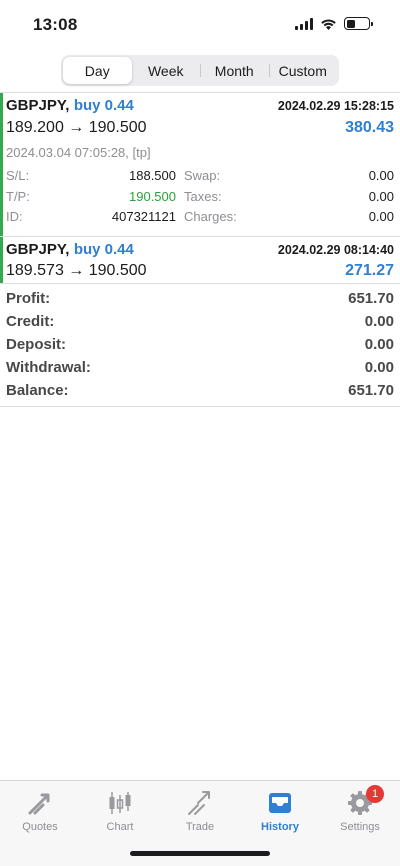 The width and height of the screenshot is (400, 866). Describe the element at coordinates (381, 175) in the screenshot. I see `swap-value: 0.00` at that location.